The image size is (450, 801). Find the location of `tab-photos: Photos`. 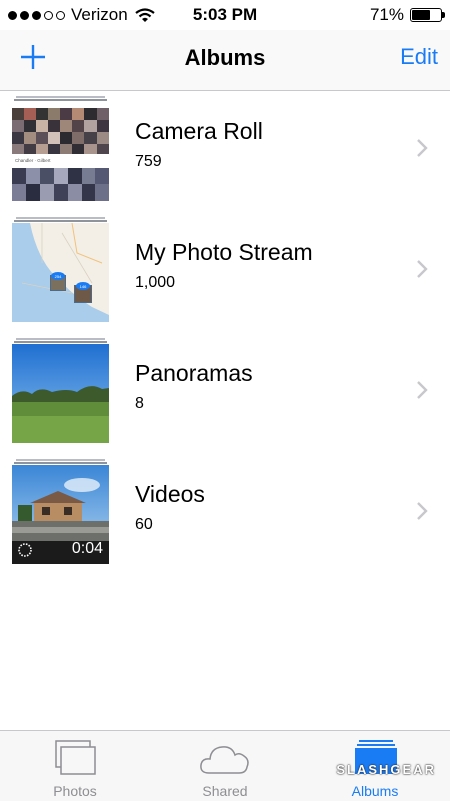

tab-photos: Photos is located at coordinates (75, 766).